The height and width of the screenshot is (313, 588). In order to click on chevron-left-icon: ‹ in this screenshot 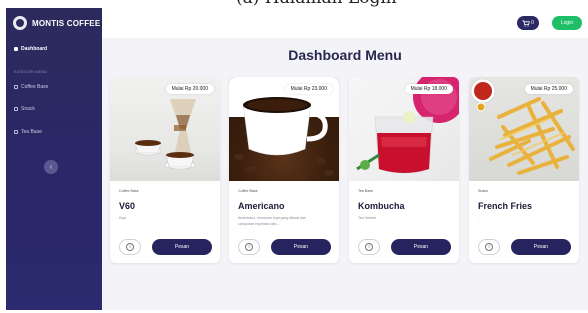, I will do `click(51, 167)`.